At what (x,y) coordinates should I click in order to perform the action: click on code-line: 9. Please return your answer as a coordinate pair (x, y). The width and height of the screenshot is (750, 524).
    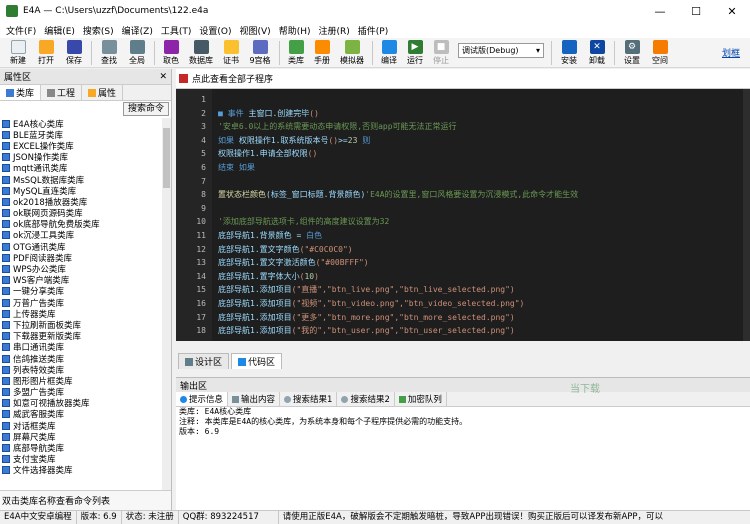
    Looking at the image, I should click on (460, 209).